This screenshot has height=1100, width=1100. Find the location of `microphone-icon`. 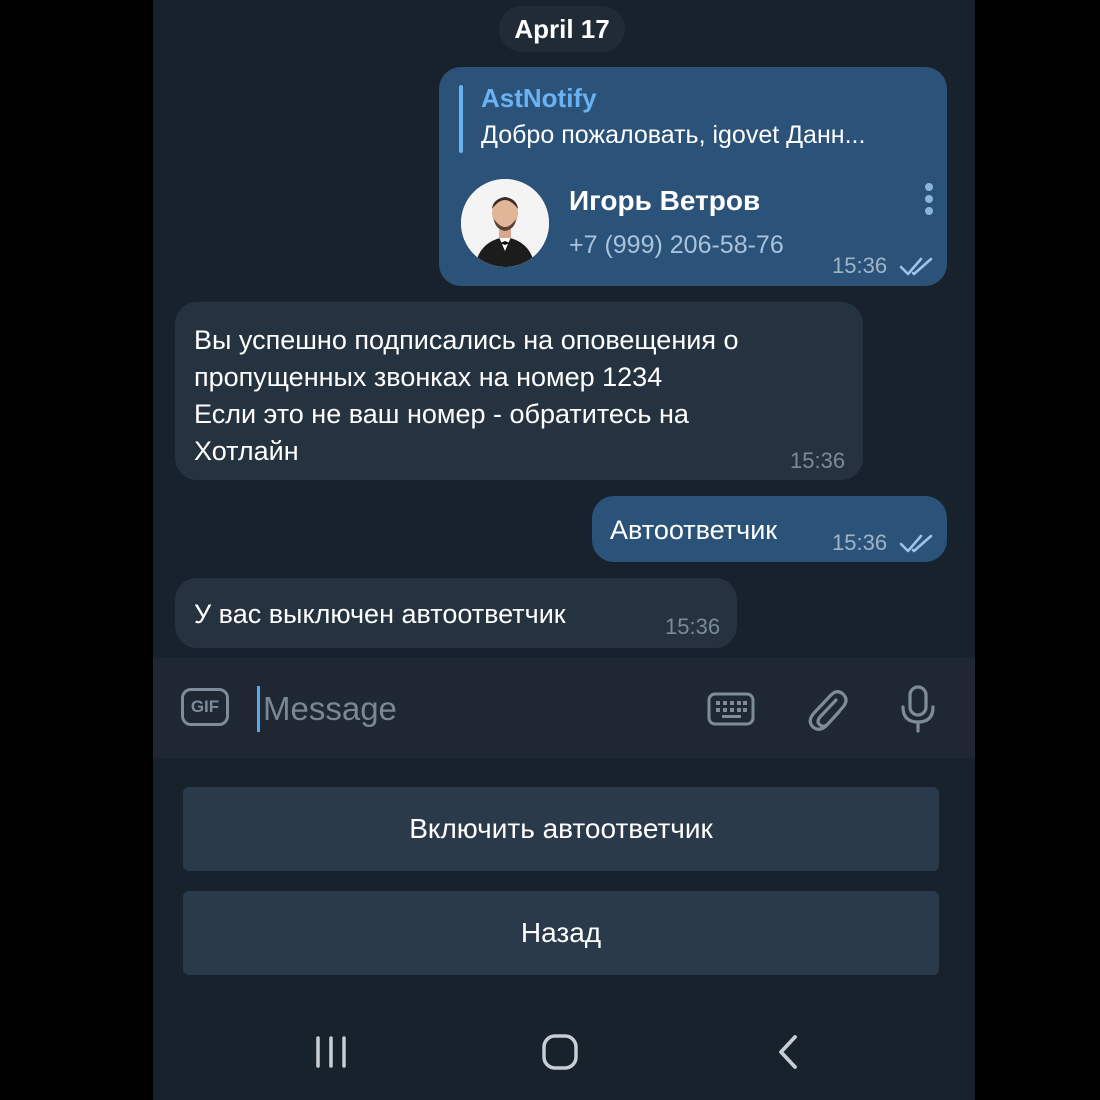

microphone-icon is located at coordinates (918, 709).